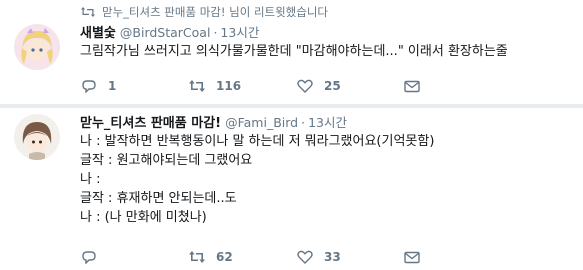 The image size is (583, 270). What do you see at coordinates (242, 257) in the screenshot?
I see `retweet-button: 62` at bounding box center [242, 257].